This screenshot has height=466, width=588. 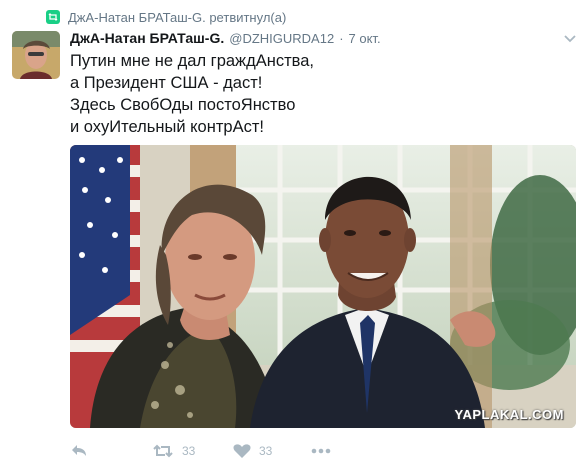 I want to click on reply-button, so click(x=79, y=451).